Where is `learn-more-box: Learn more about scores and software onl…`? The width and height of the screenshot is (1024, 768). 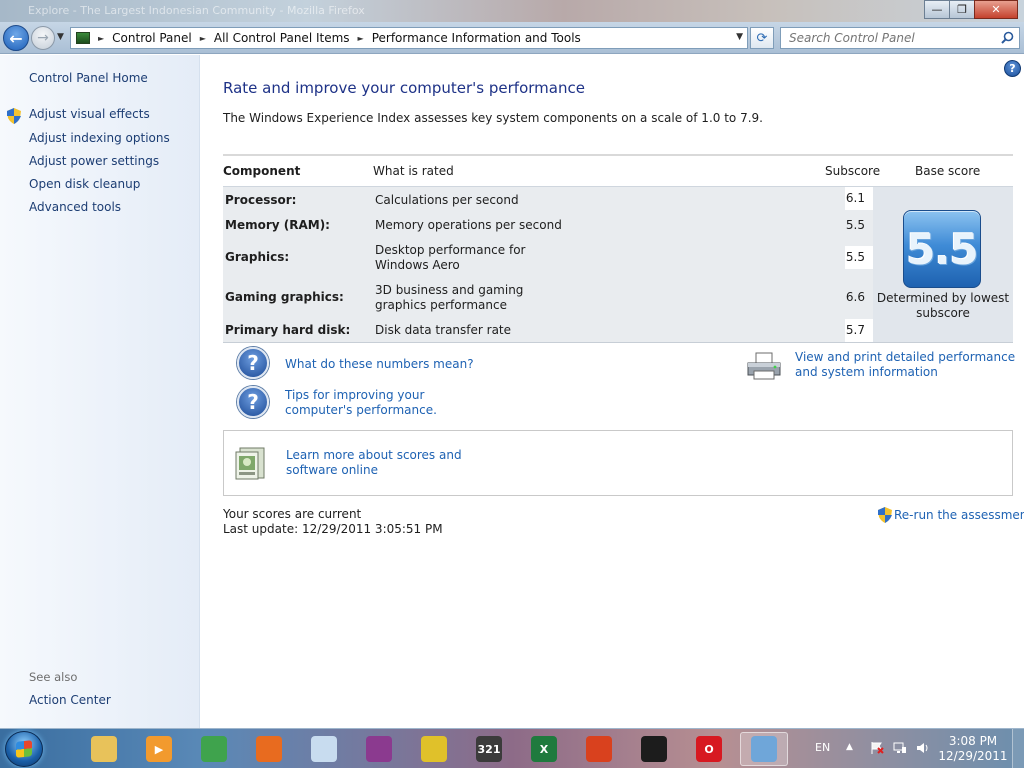 learn-more-box: Learn more about scores and software onl… is located at coordinates (618, 463).